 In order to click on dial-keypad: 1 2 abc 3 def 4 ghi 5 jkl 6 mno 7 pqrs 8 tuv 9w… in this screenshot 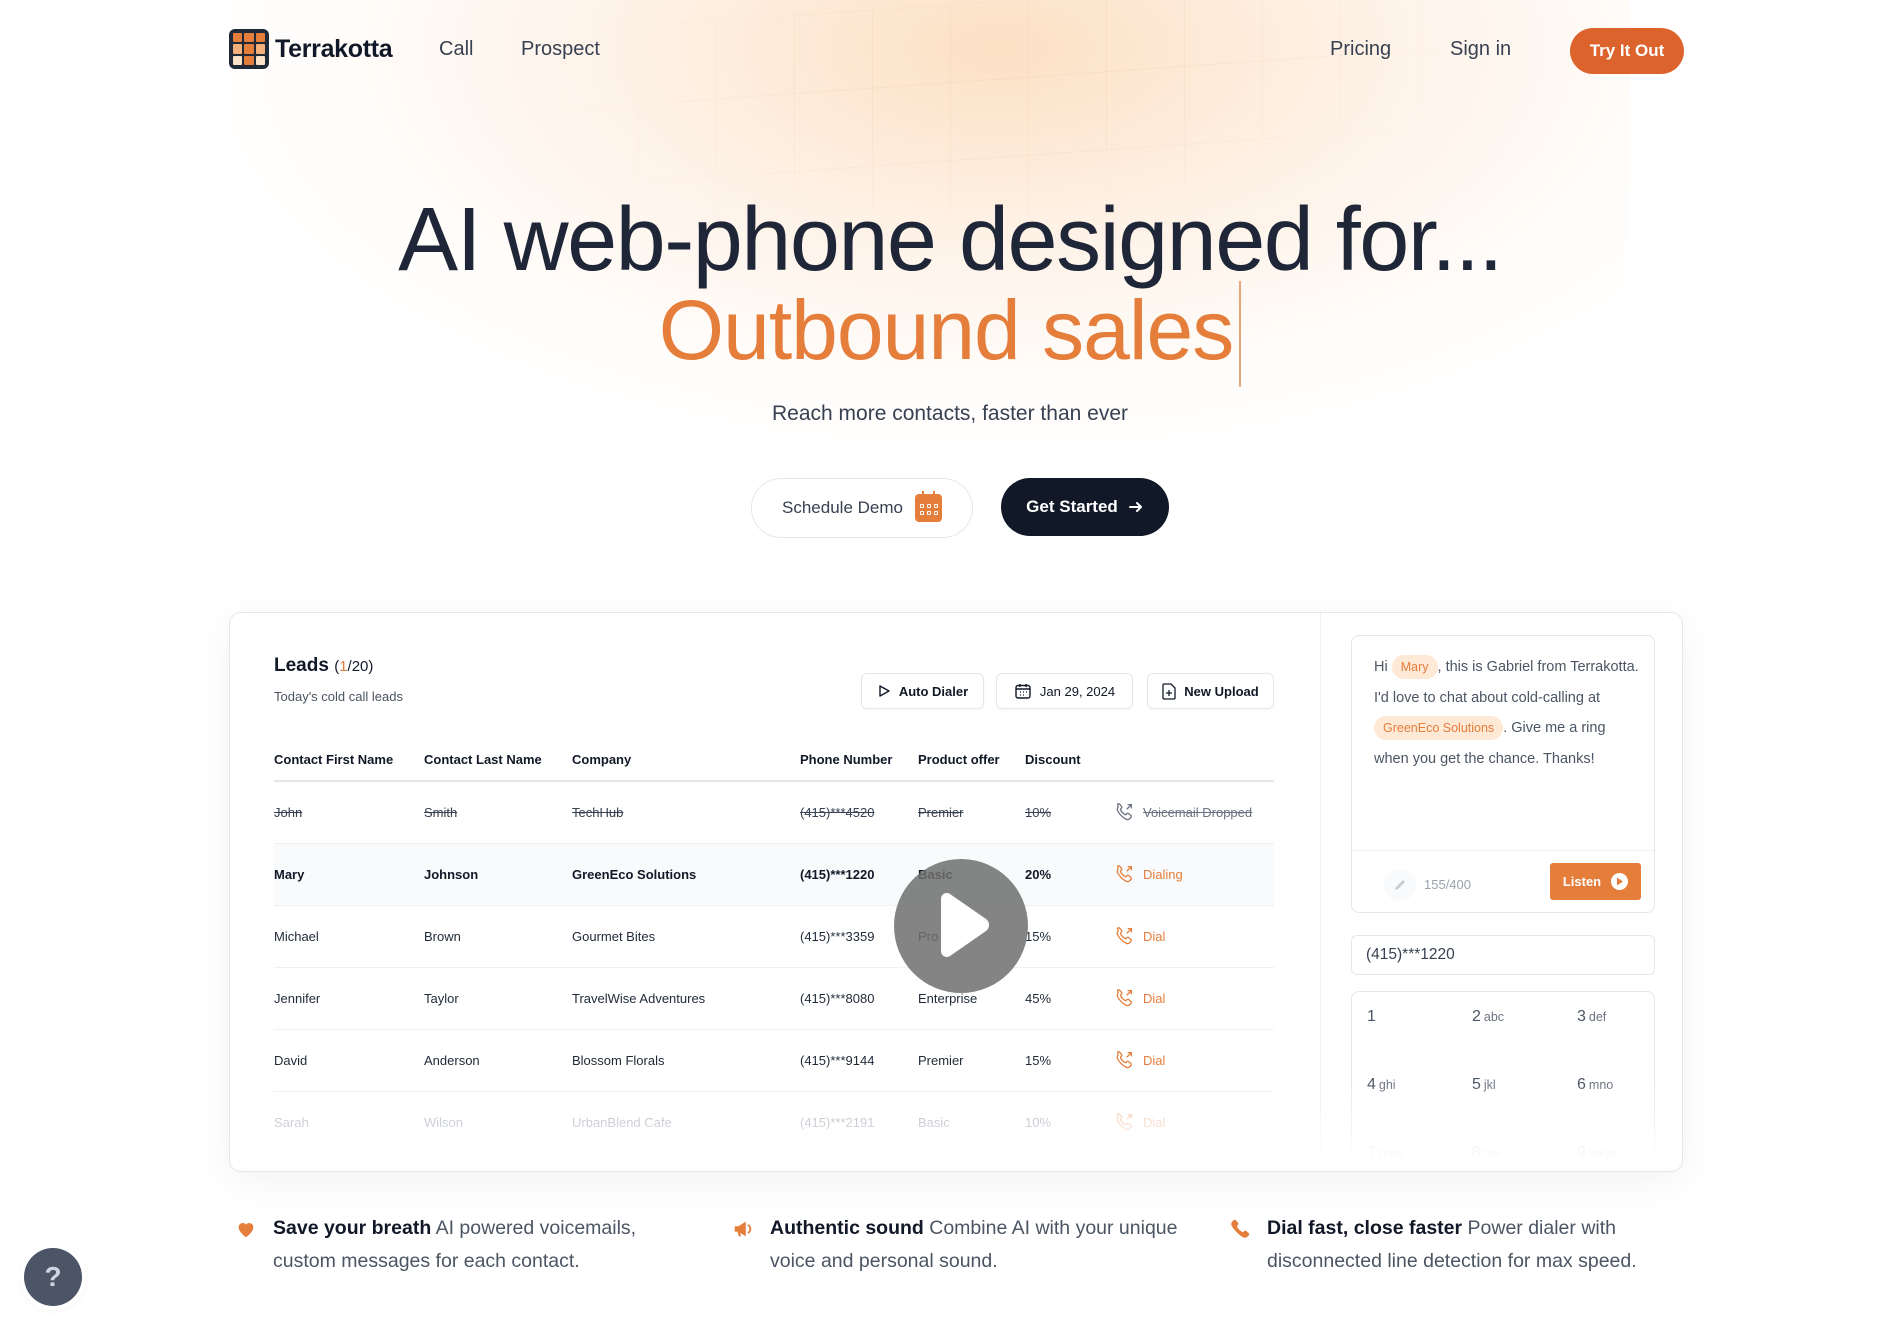, I will do `click(1503, 1081)`.